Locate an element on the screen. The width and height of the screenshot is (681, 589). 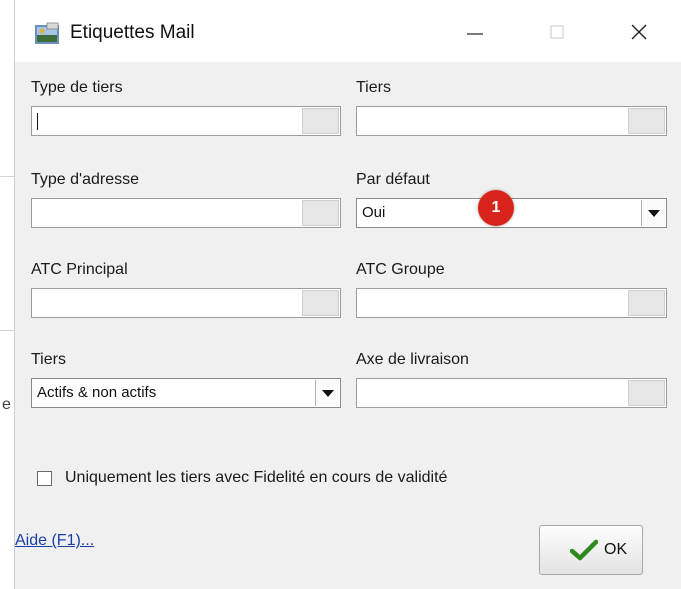
atc-groupe-label: ATC Groupe is located at coordinates (400, 269).